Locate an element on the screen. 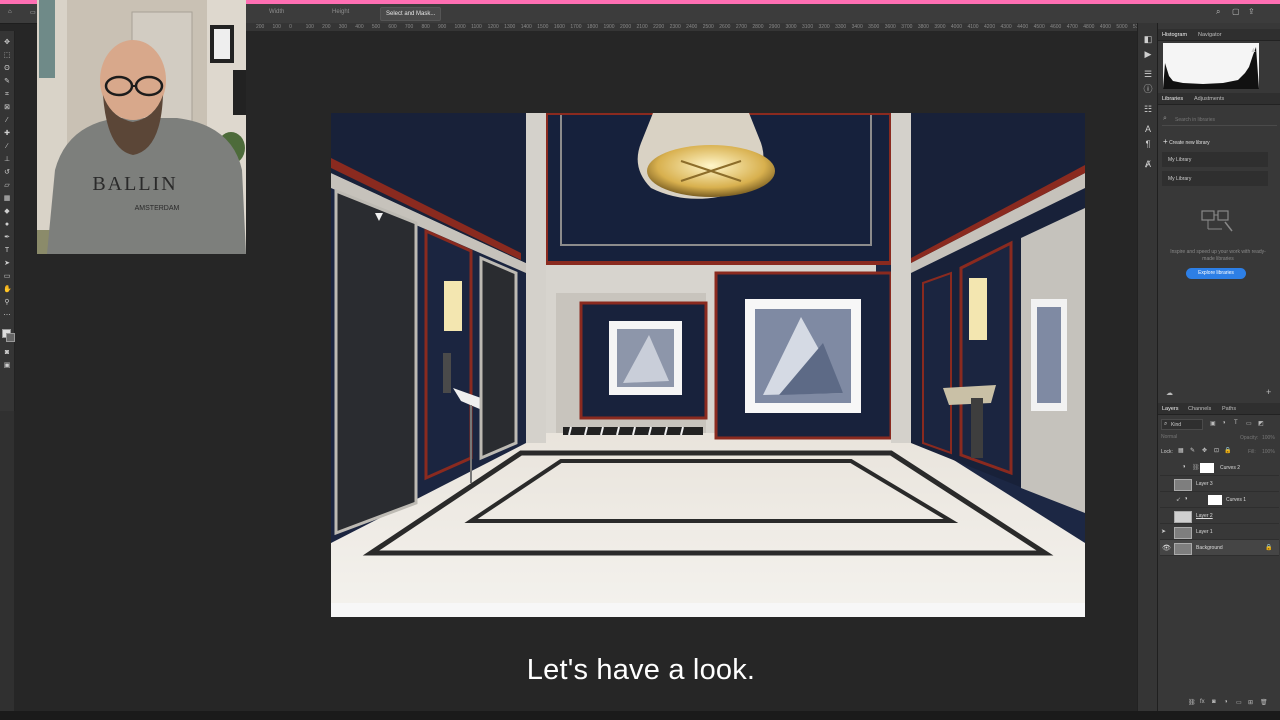  layer-name: Curves 1 is located at coordinates (1236, 500).